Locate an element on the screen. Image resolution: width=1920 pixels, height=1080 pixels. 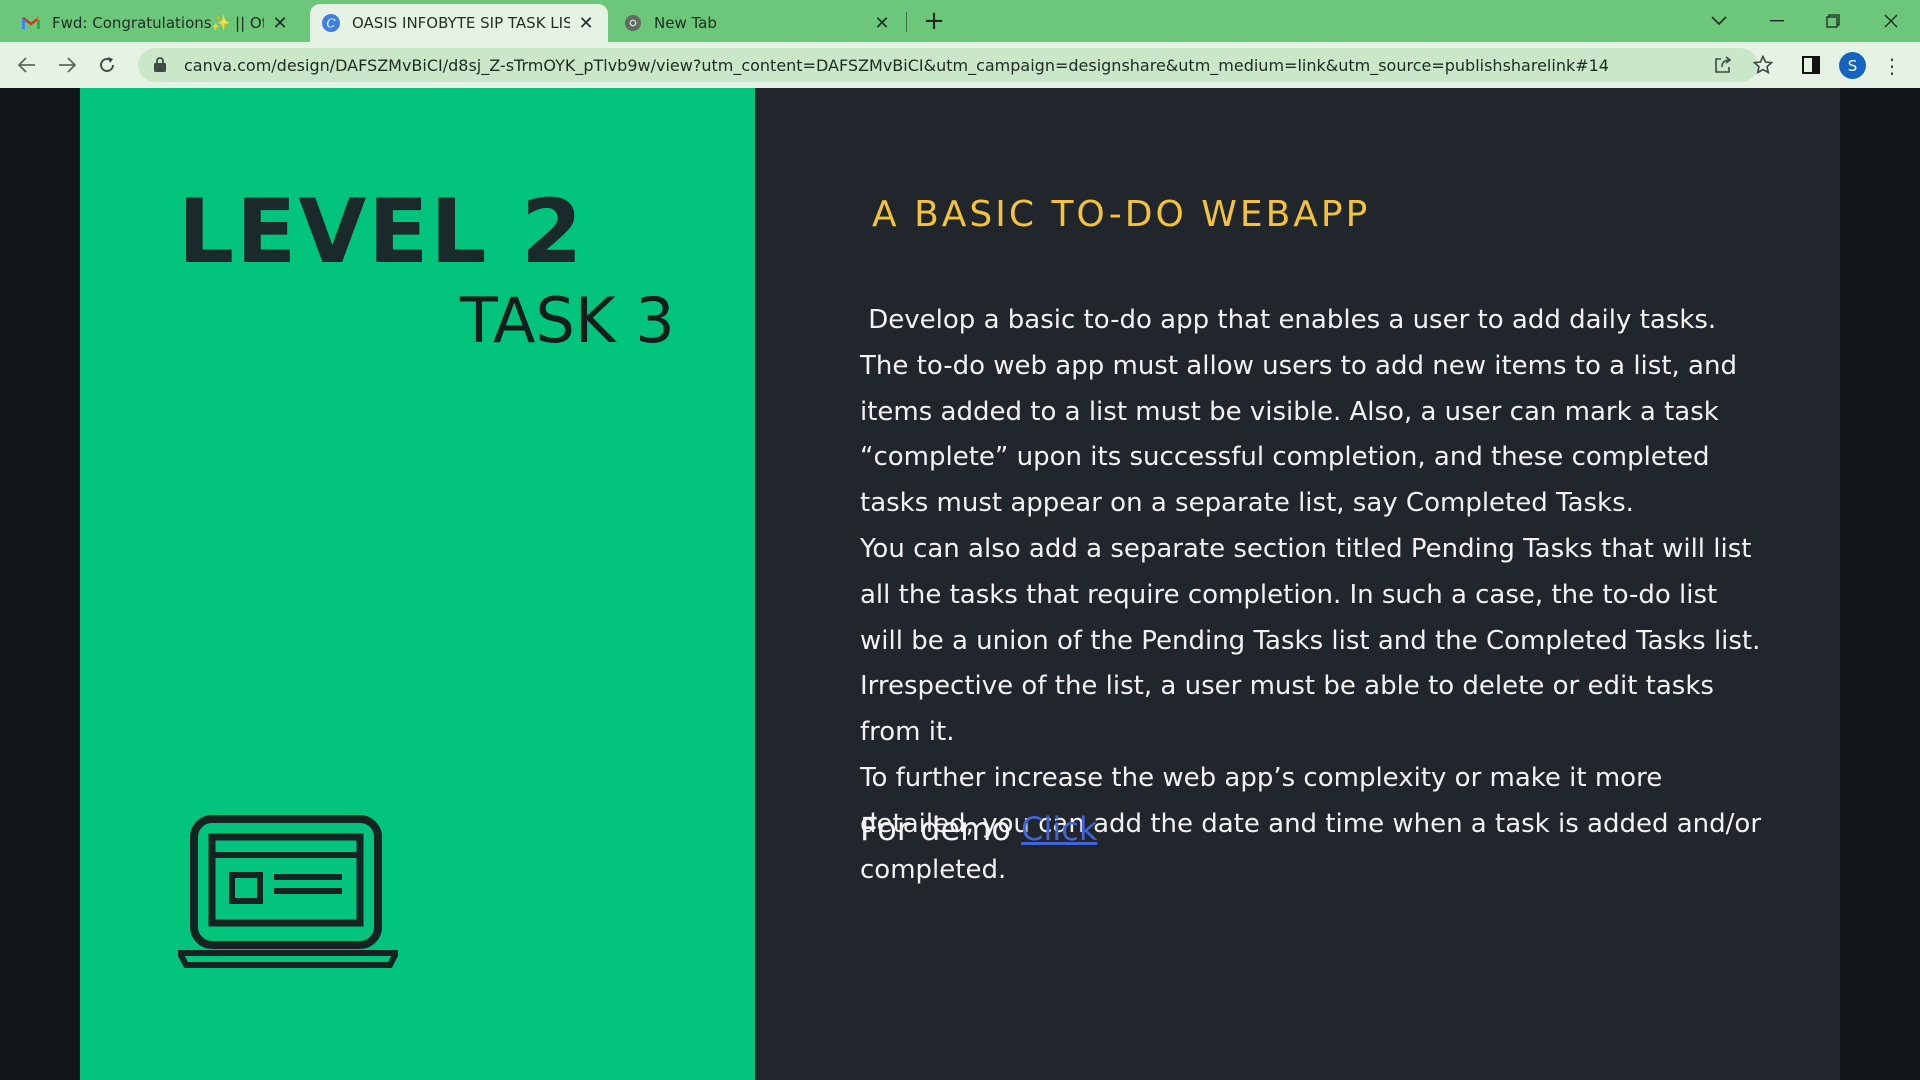
profile-avatar: S is located at coordinates (1852, 65).